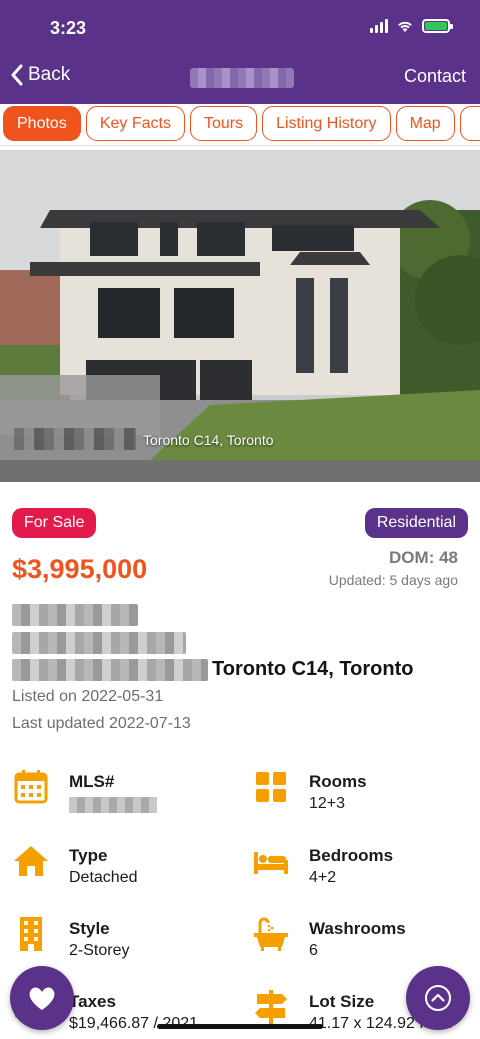 The image size is (480, 1039). I want to click on contact-button: Contact, so click(435, 76).